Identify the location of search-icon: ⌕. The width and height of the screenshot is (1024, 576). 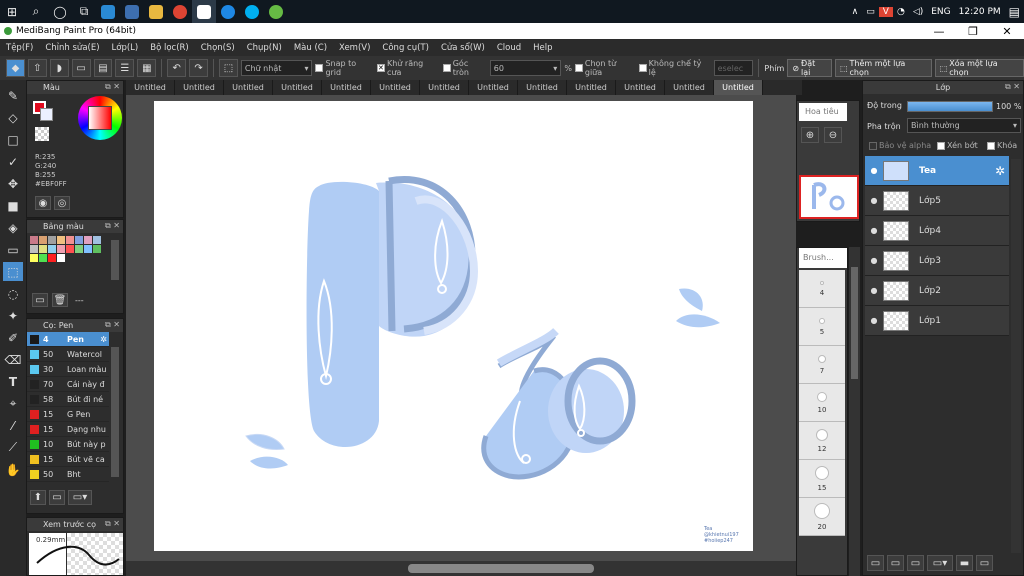
(36, 11).